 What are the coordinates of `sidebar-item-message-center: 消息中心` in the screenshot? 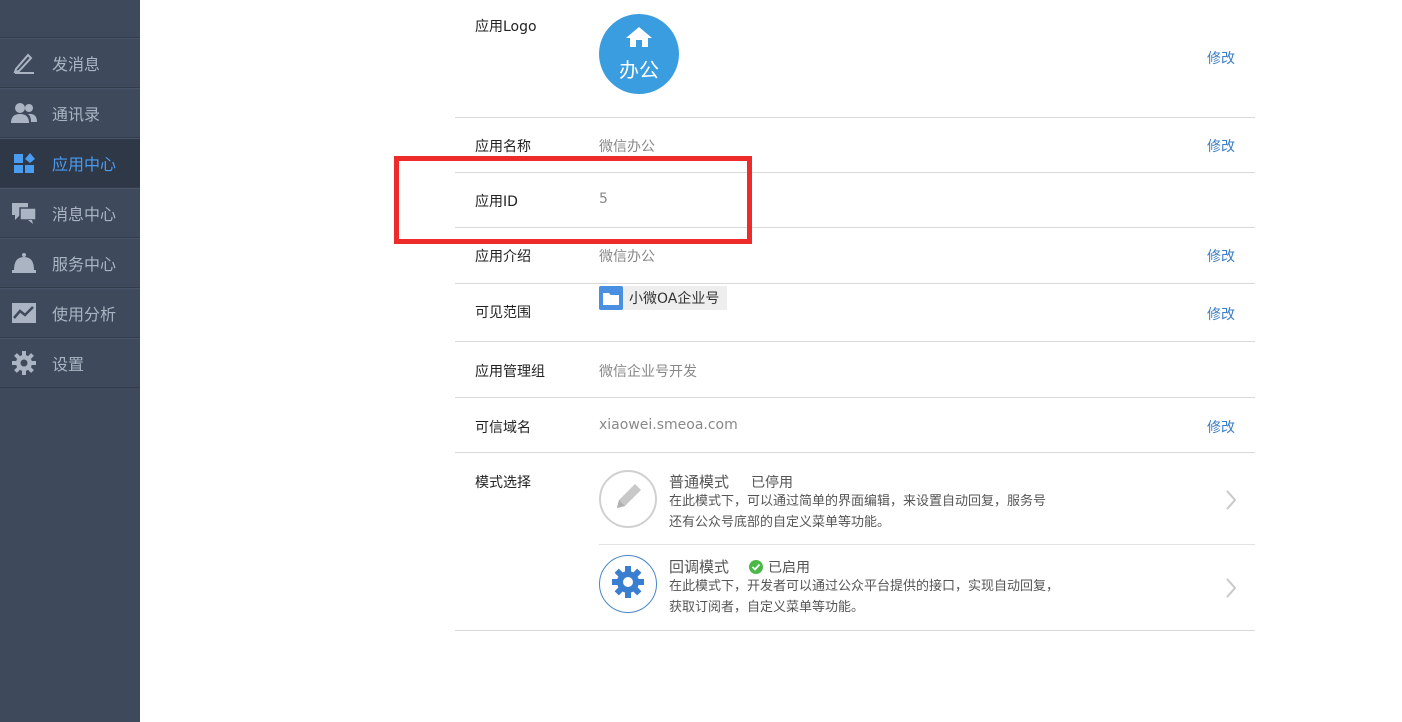 It's located at (70, 213).